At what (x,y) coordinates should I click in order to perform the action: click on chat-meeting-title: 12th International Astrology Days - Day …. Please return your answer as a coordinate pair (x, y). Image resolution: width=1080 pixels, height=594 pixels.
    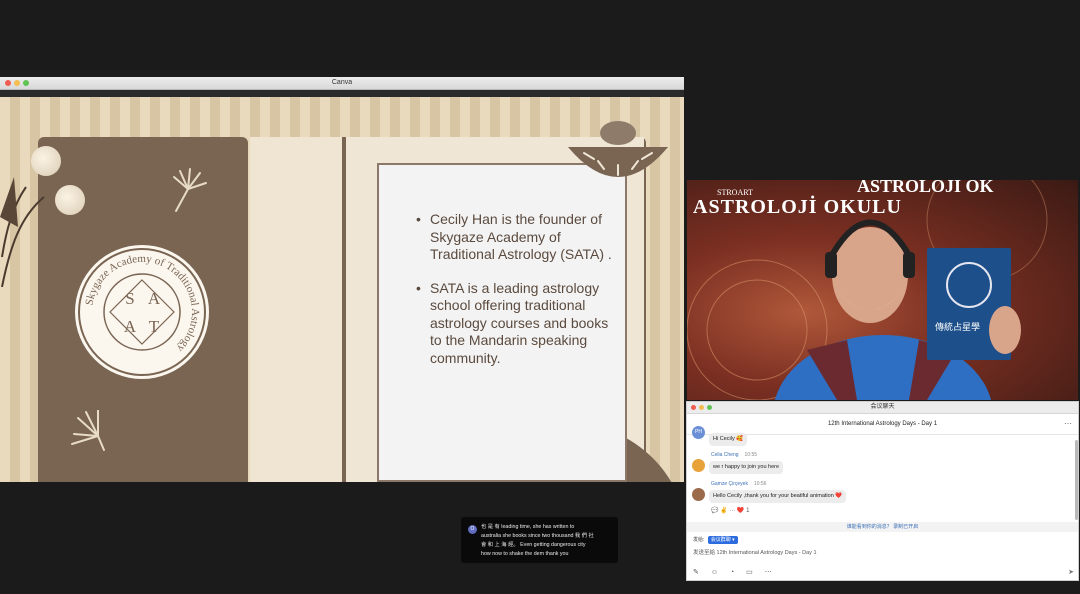
    Looking at the image, I should click on (882, 424).